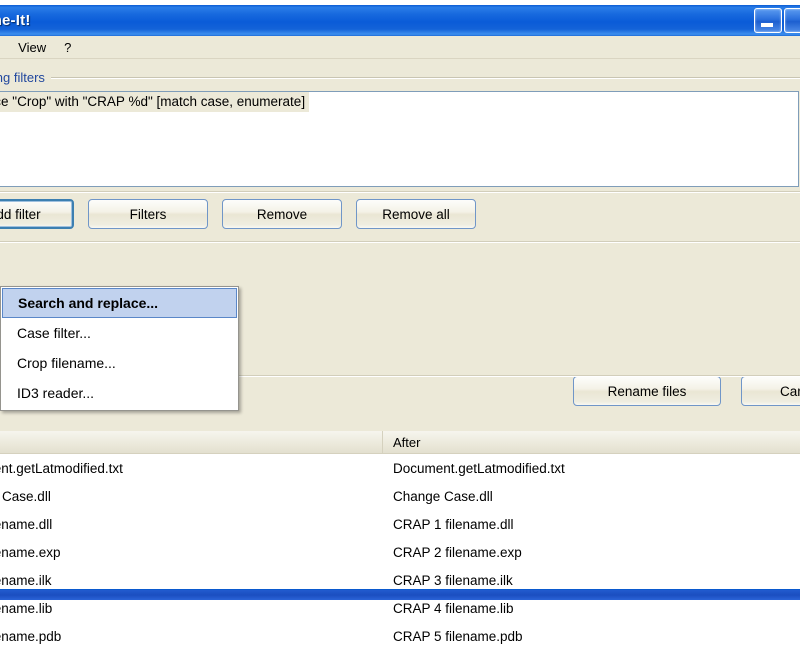 This screenshot has height=650, width=800. What do you see at coordinates (282, 214) in the screenshot?
I see `remove-button: Remove` at bounding box center [282, 214].